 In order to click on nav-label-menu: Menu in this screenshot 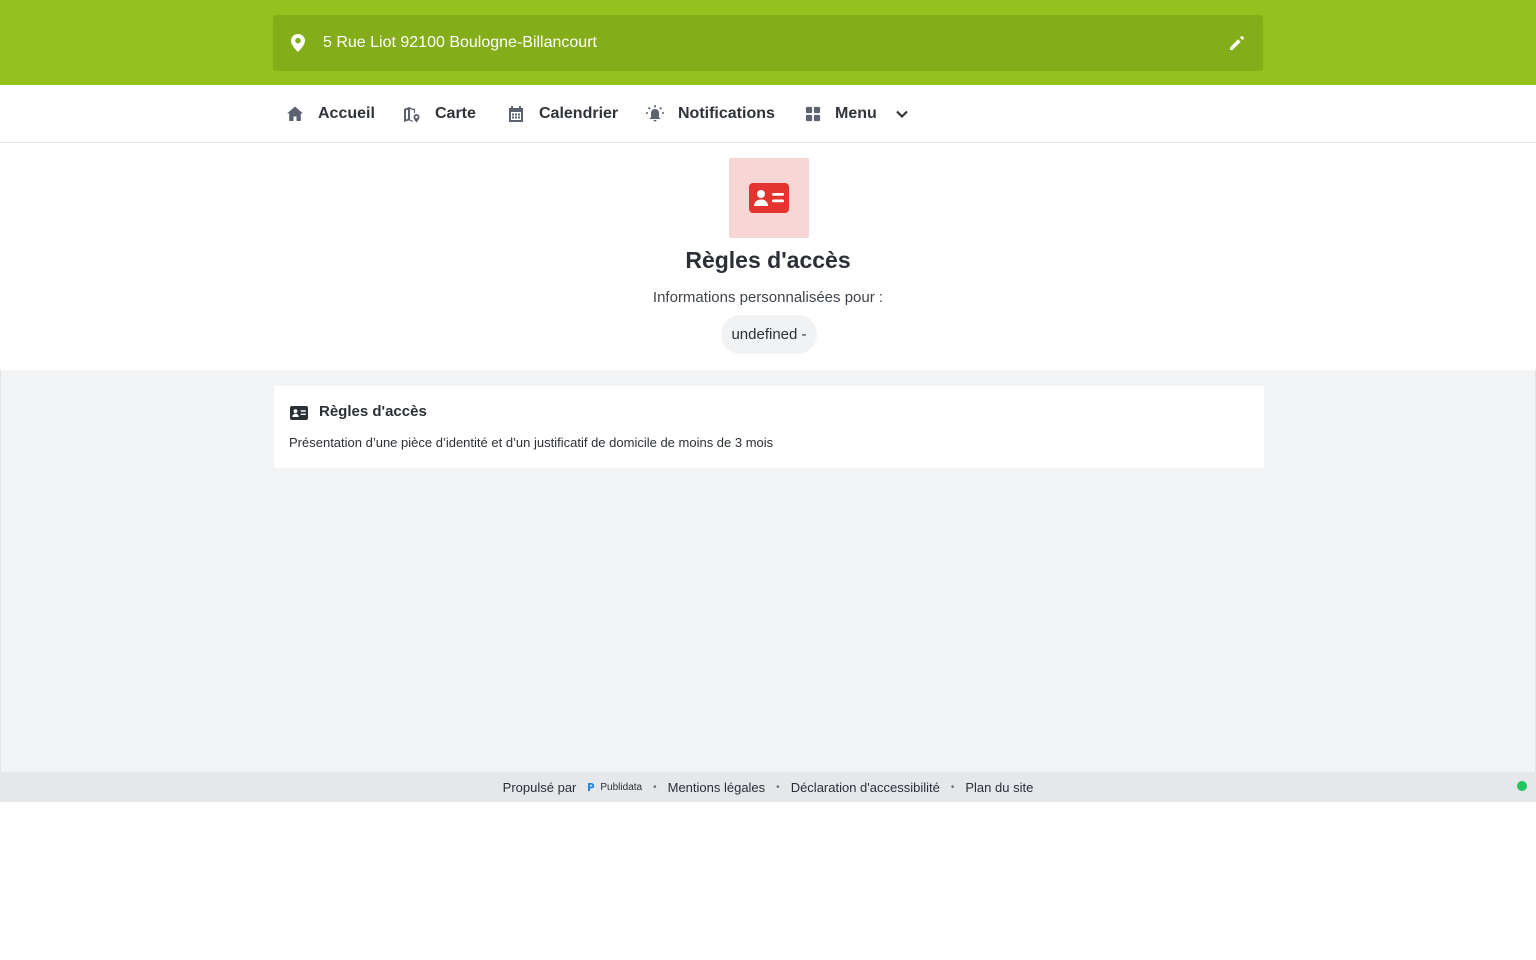, I will do `click(856, 113)`.